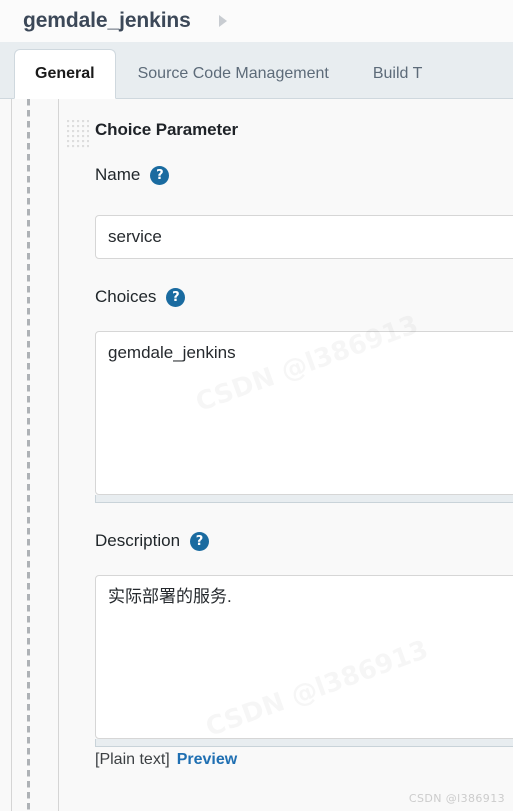 The height and width of the screenshot is (811, 513). Describe the element at coordinates (160, 175) in the screenshot. I see `help-icon-name: ?` at that location.